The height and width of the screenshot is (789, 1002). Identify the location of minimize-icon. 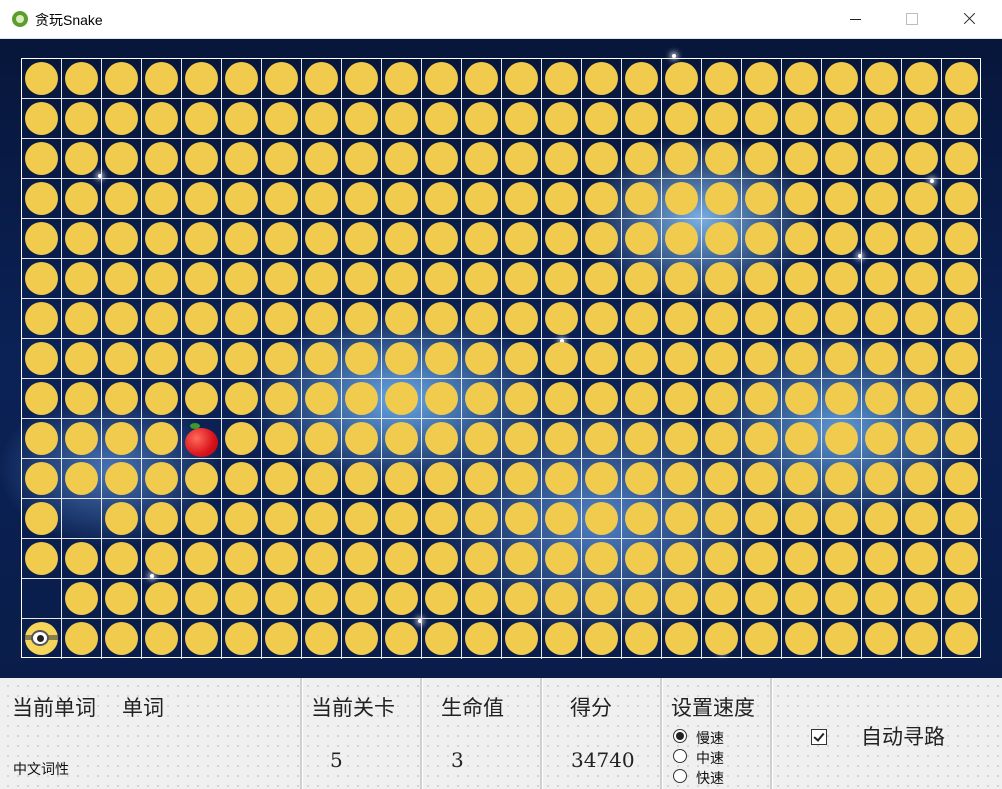
(855, 19).